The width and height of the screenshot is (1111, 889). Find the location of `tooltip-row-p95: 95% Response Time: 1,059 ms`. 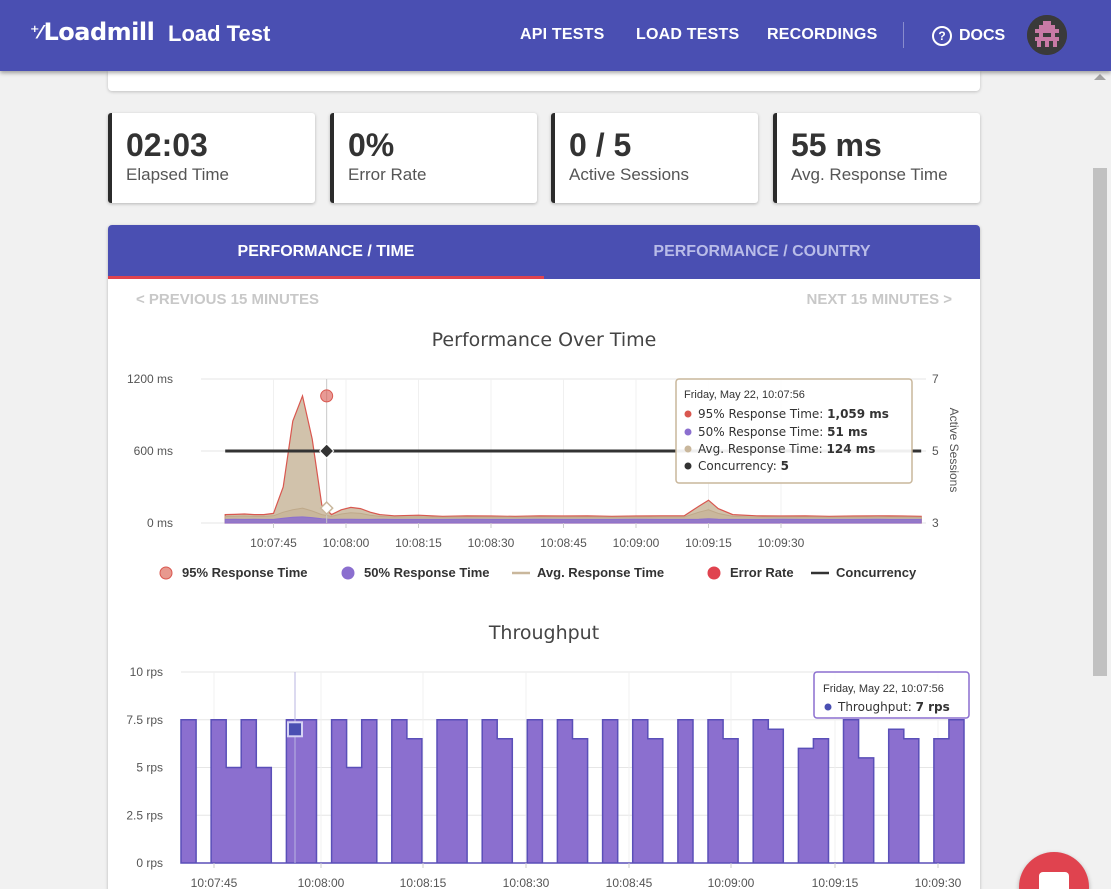

tooltip-row-p95: 95% Response Time: 1,059 ms is located at coordinates (793, 414).